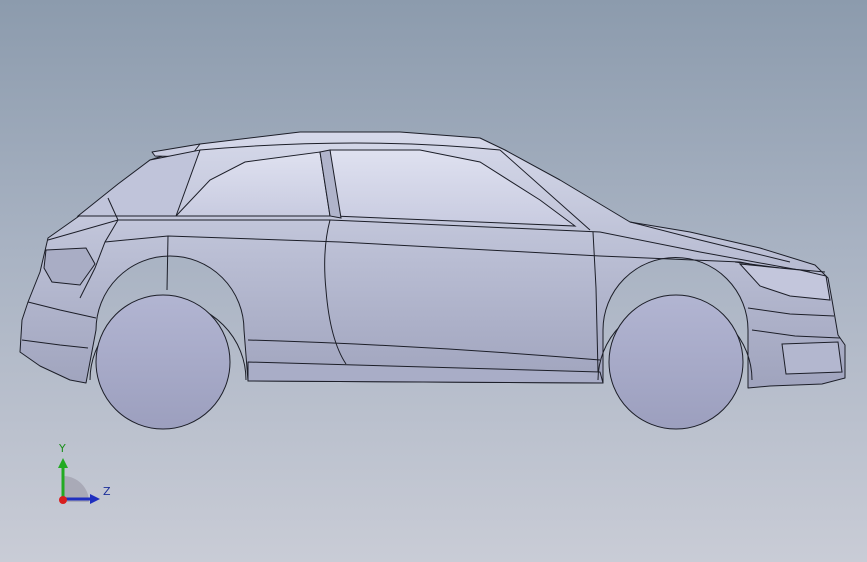 The image size is (867, 562). I want to click on triad-y-arrow, so click(63, 463).